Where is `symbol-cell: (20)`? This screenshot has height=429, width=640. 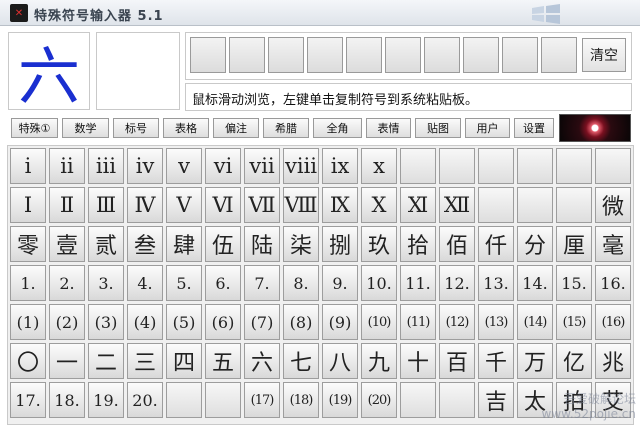
symbol-cell: (20) is located at coordinates (379, 400).